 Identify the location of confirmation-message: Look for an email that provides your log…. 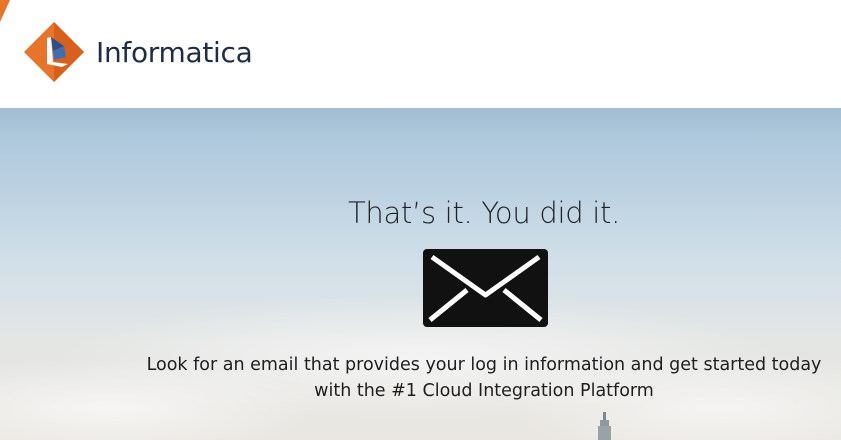
(470, 378).